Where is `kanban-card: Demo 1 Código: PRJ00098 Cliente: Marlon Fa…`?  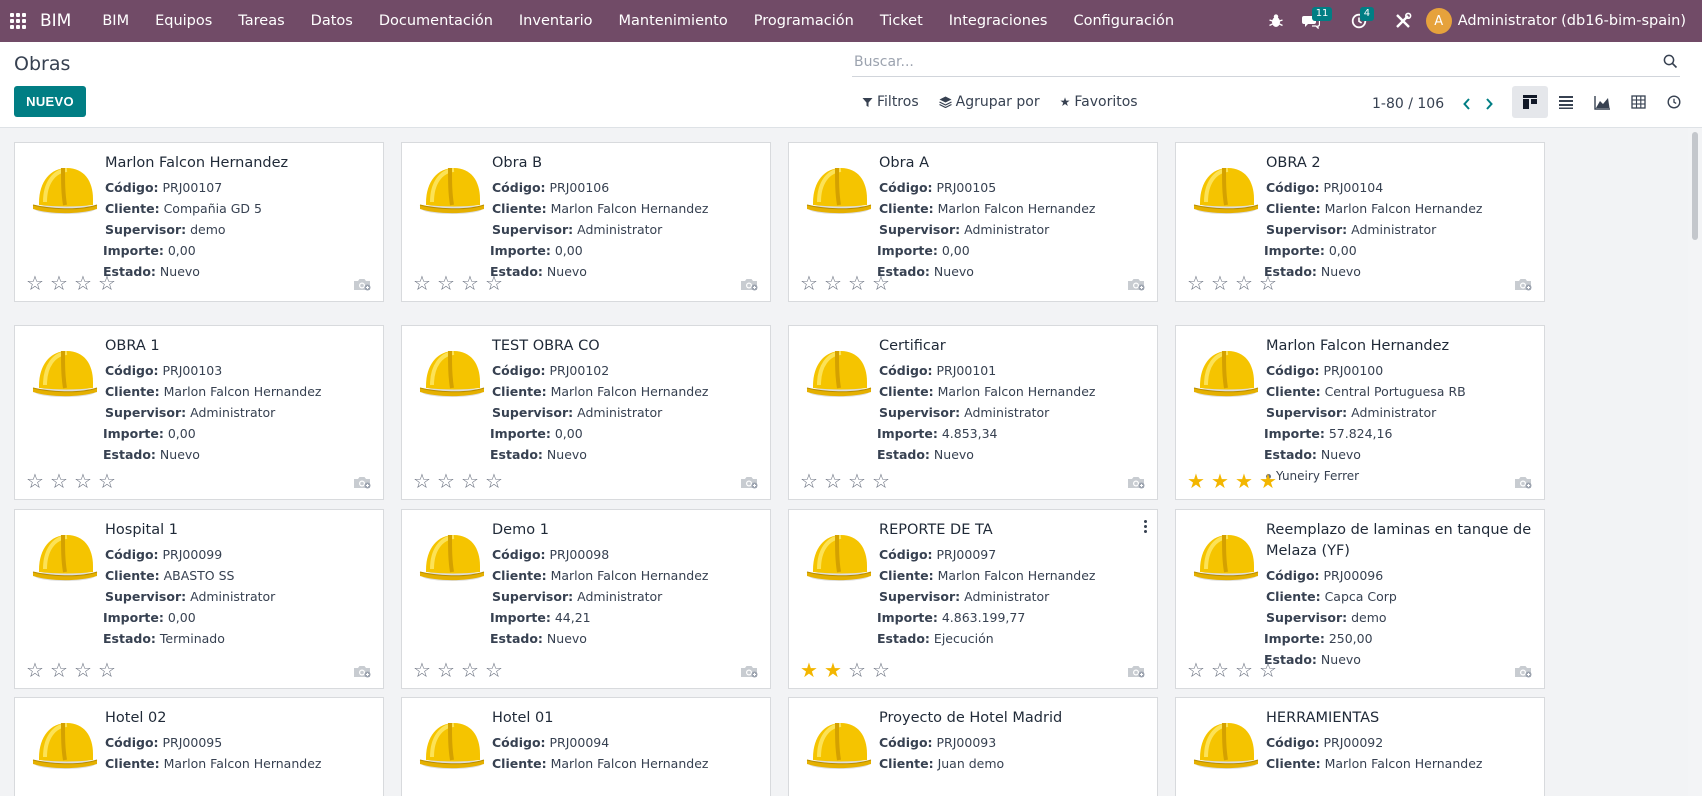
kanban-card: Demo 1 Código: PRJ00098 Cliente: Marlon Fa… is located at coordinates (586, 599).